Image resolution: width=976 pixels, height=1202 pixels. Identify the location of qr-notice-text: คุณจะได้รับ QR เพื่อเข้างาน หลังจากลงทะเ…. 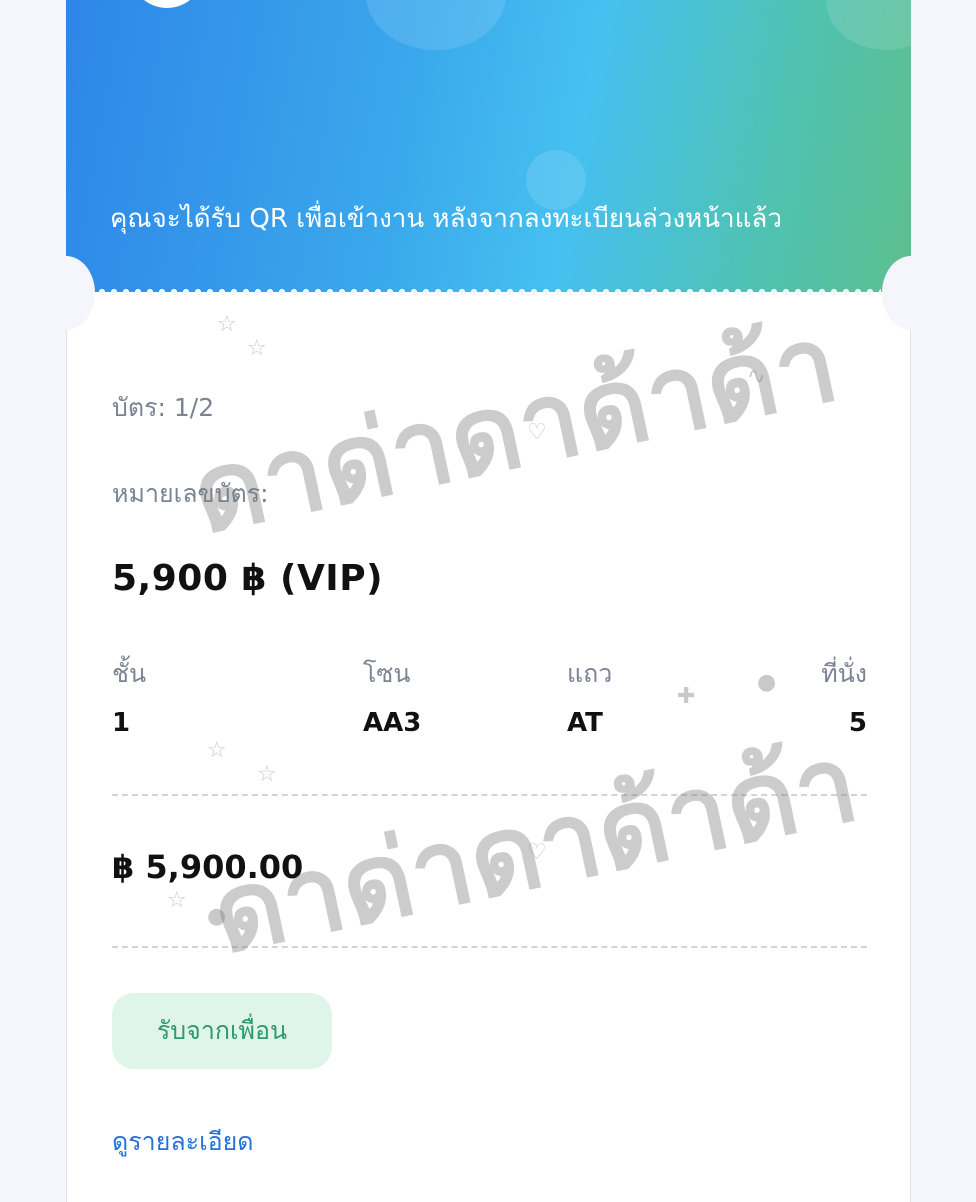
(446, 219).